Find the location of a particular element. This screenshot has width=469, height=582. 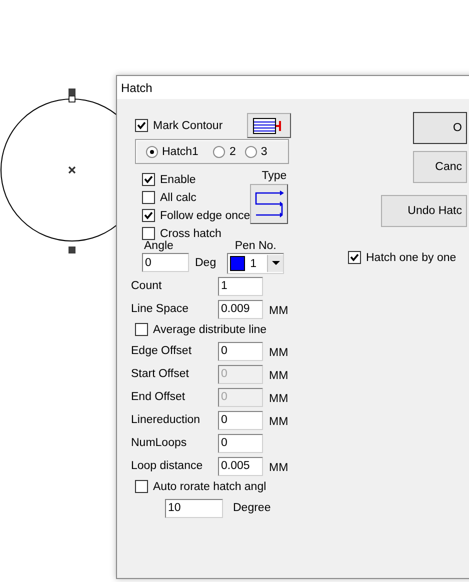

field-label: End Offset is located at coordinates (158, 397).